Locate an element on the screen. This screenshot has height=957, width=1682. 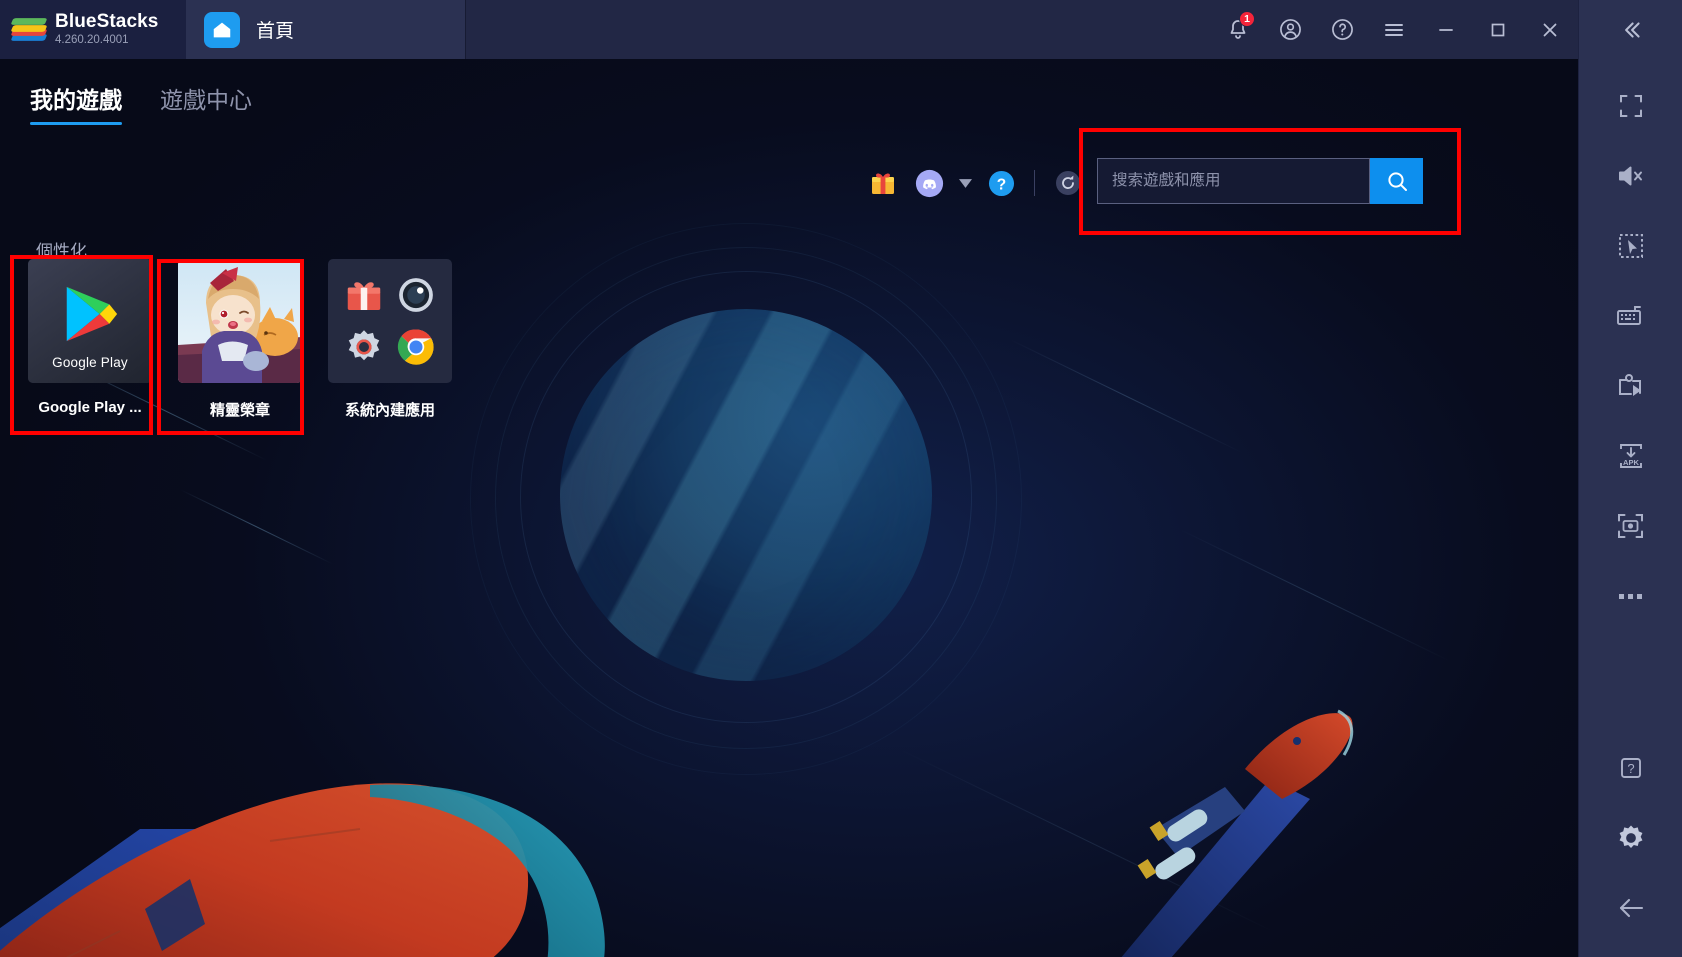
tab-my-games: 我的遊戲 is located at coordinates (76, 103).